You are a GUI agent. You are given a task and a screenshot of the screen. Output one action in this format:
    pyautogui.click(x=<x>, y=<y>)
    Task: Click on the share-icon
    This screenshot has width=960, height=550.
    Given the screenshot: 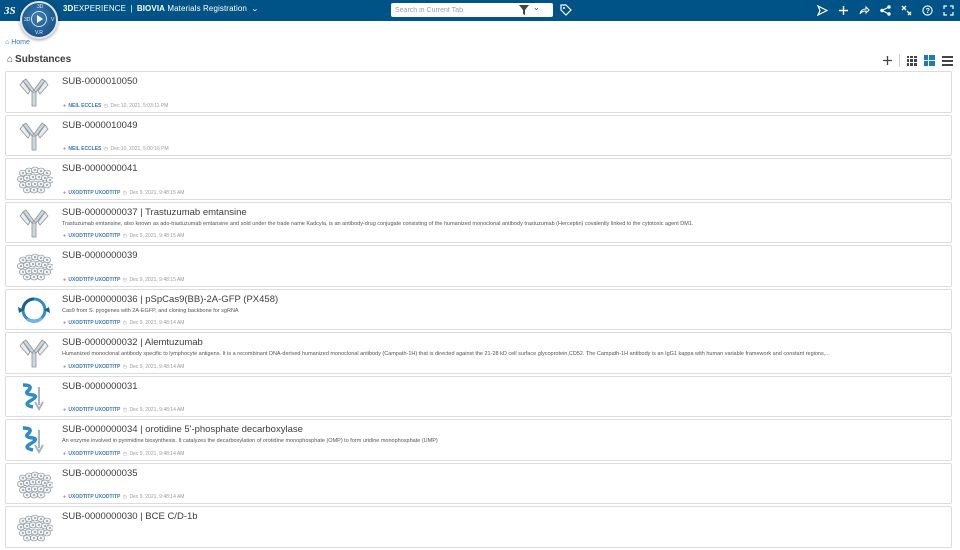 What is the action you would take?
    pyautogui.click(x=822, y=10)
    